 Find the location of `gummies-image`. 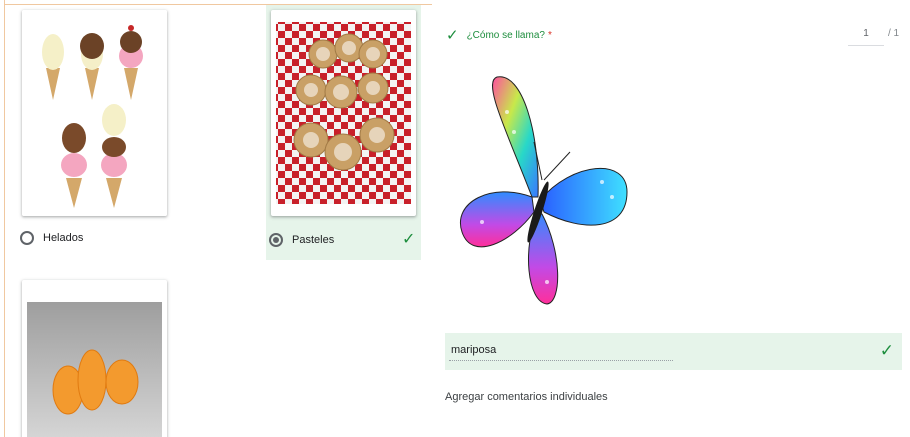

gummies-image is located at coordinates (94, 369).